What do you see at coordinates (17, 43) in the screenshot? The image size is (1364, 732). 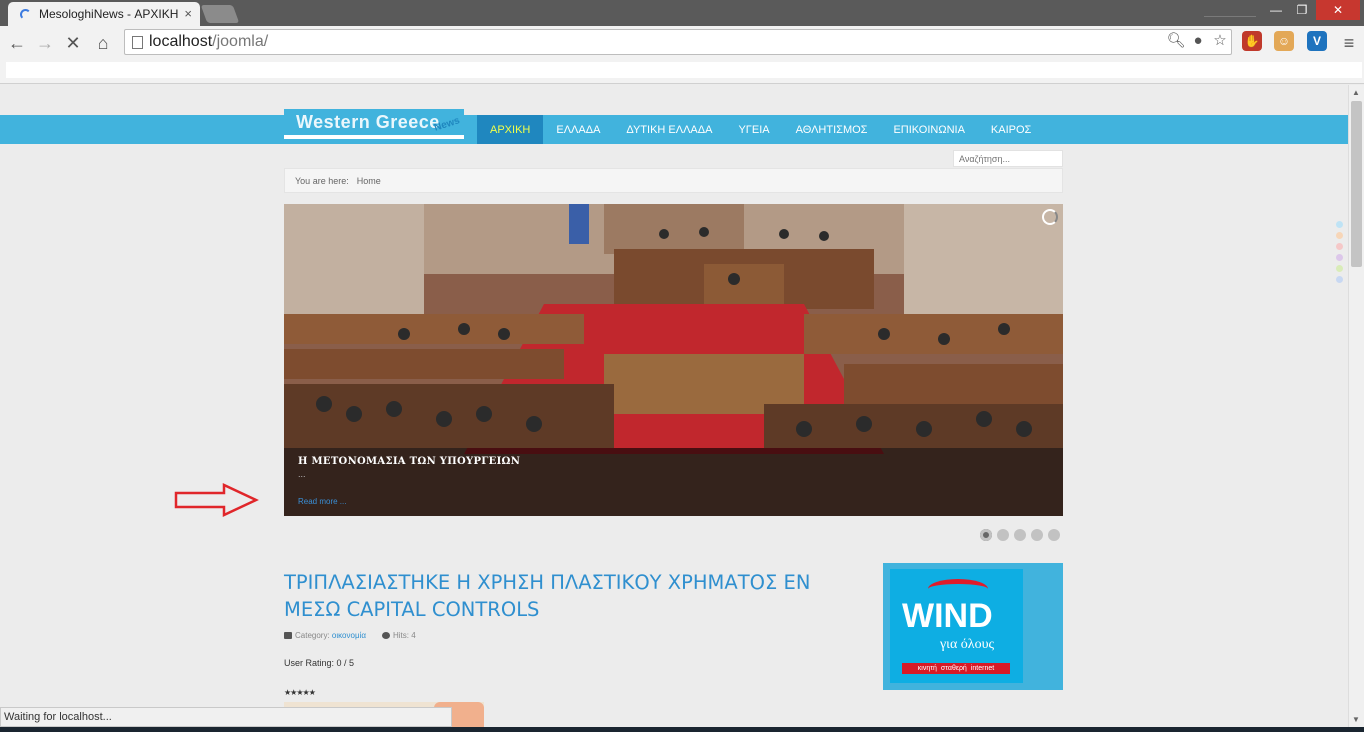 I see `back-button: ←` at bounding box center [17, 43].